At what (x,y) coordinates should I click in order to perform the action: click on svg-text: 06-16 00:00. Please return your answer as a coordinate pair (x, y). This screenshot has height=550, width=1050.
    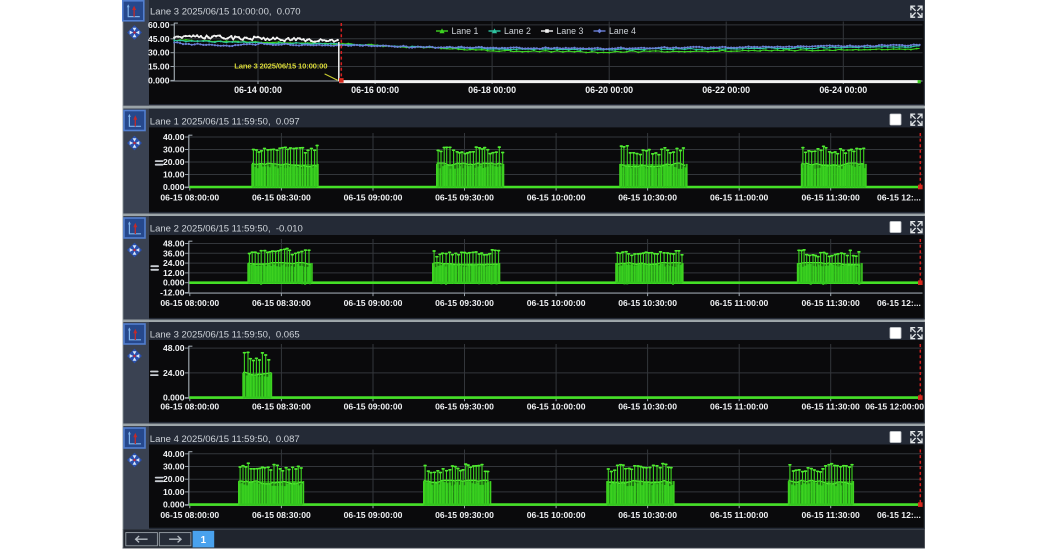
    Looking at the image, I should click on (375, 90).